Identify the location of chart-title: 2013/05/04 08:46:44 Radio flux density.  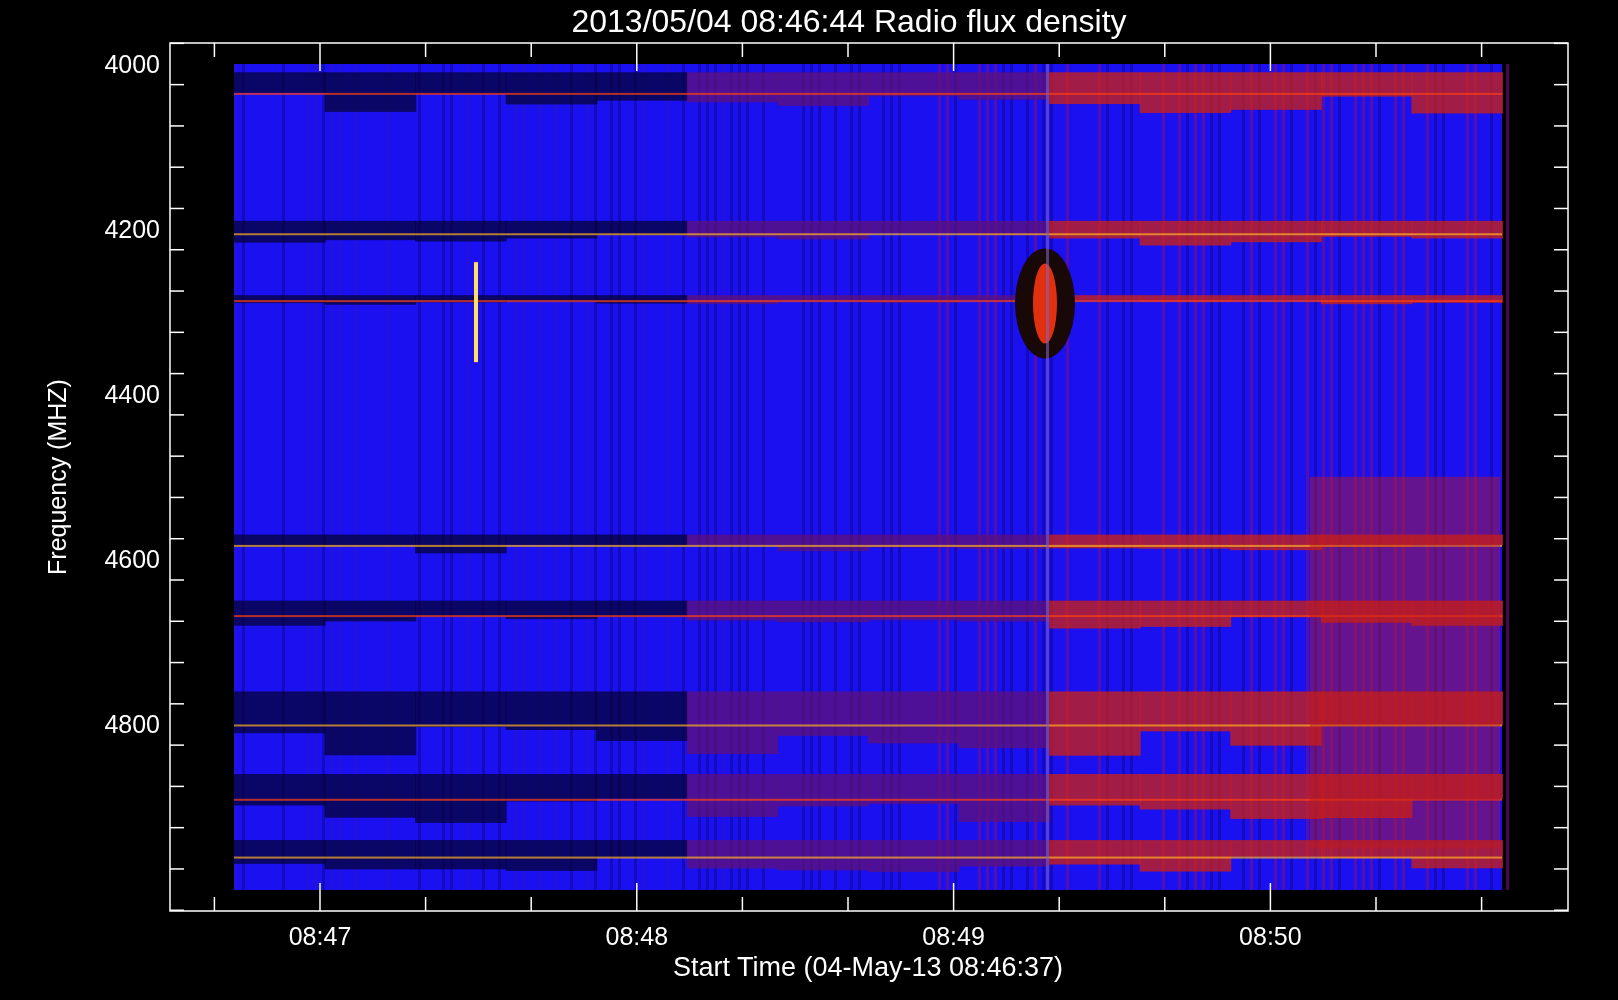
(849, 21).